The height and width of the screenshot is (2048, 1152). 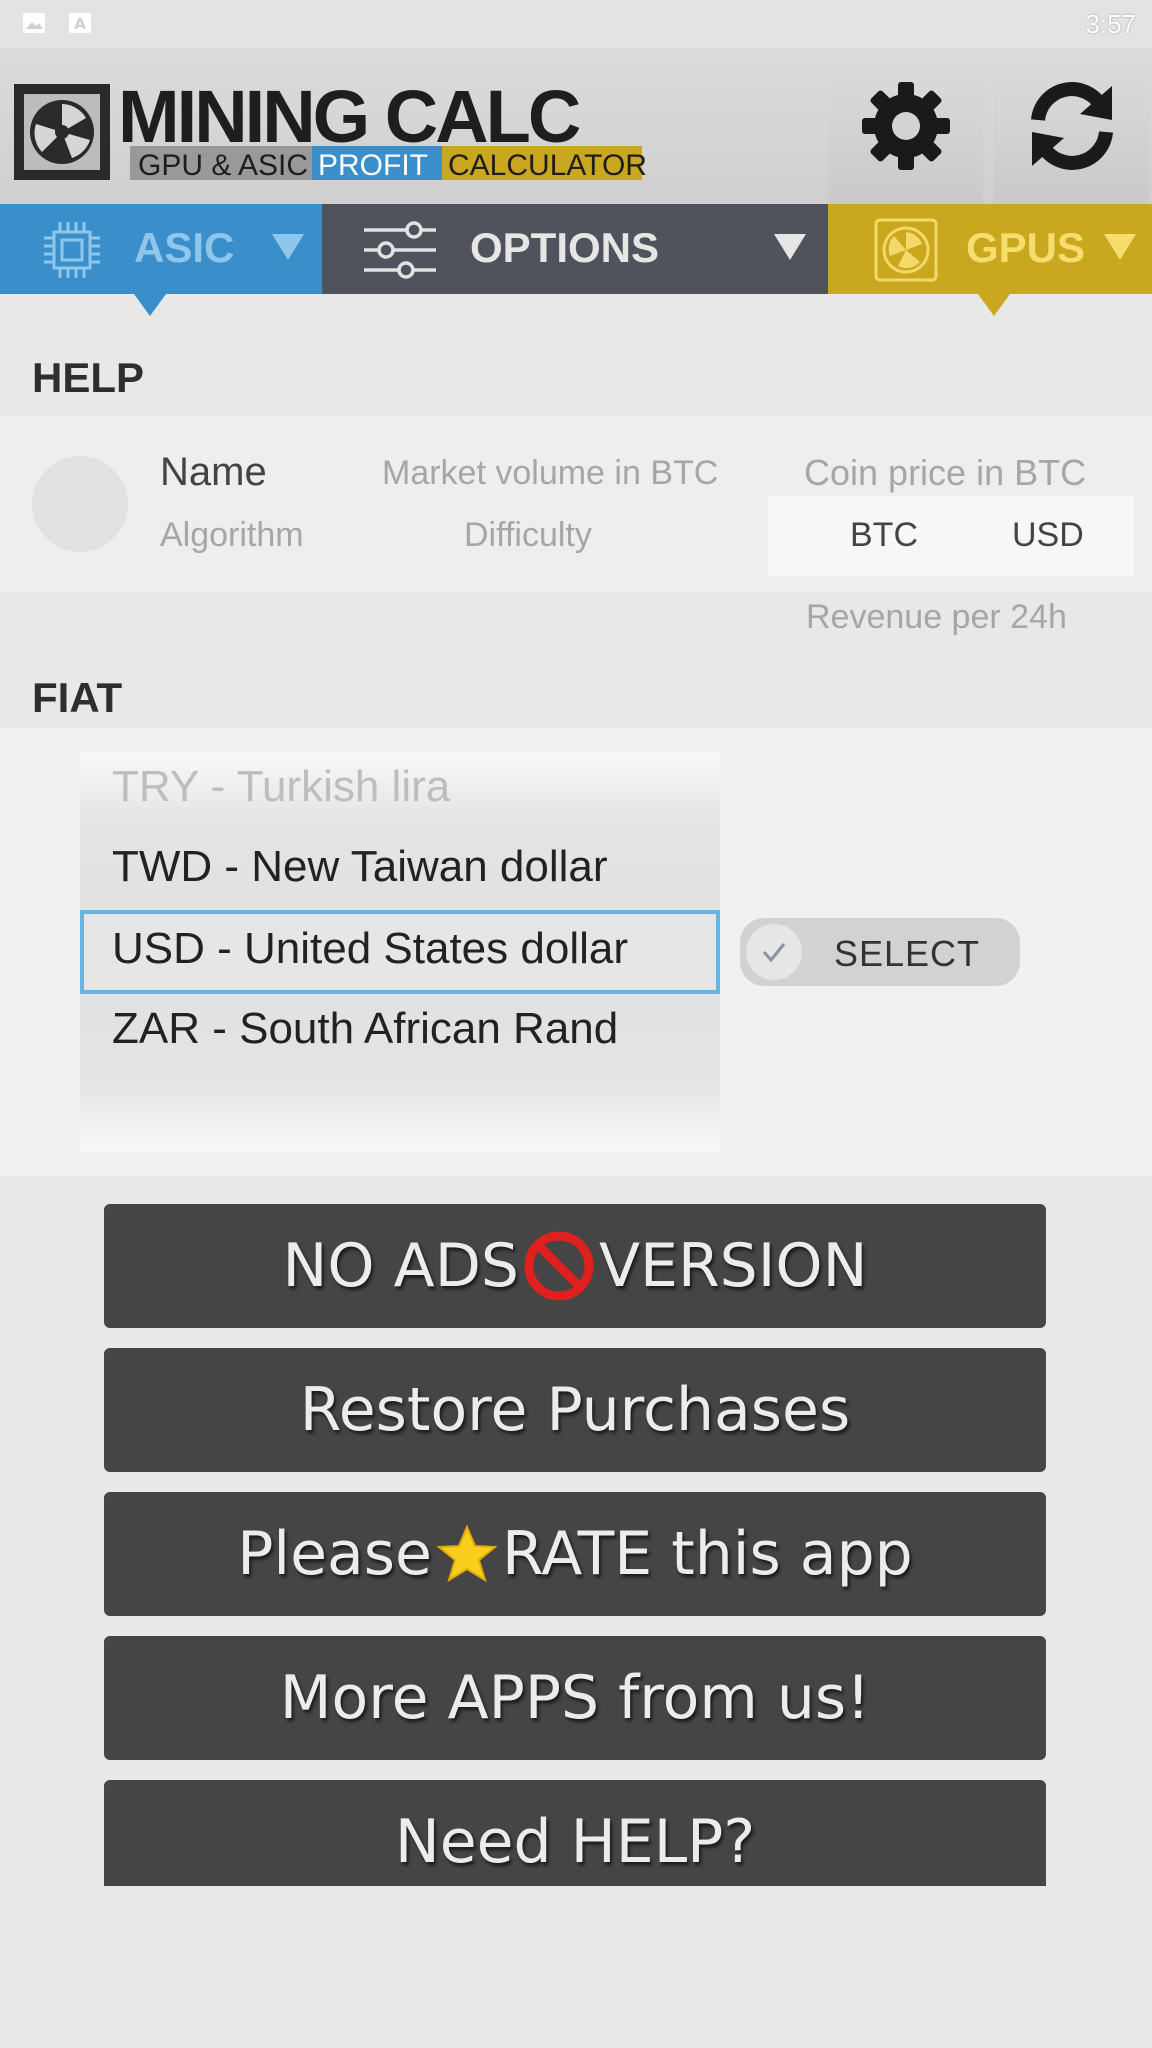 I want to click on more-apps-label: More APPS from us!, so click(x=575, y=1698).